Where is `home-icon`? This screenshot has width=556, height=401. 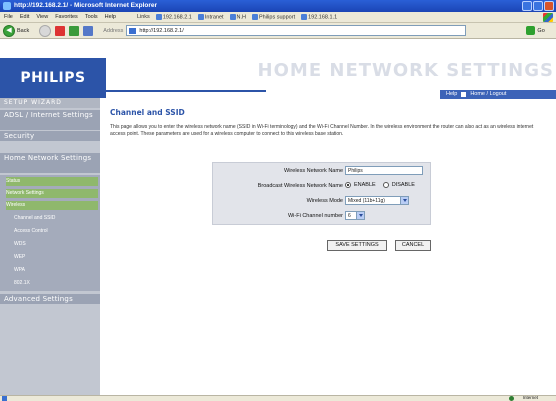 home-icon is located at coordinates (464, 94).